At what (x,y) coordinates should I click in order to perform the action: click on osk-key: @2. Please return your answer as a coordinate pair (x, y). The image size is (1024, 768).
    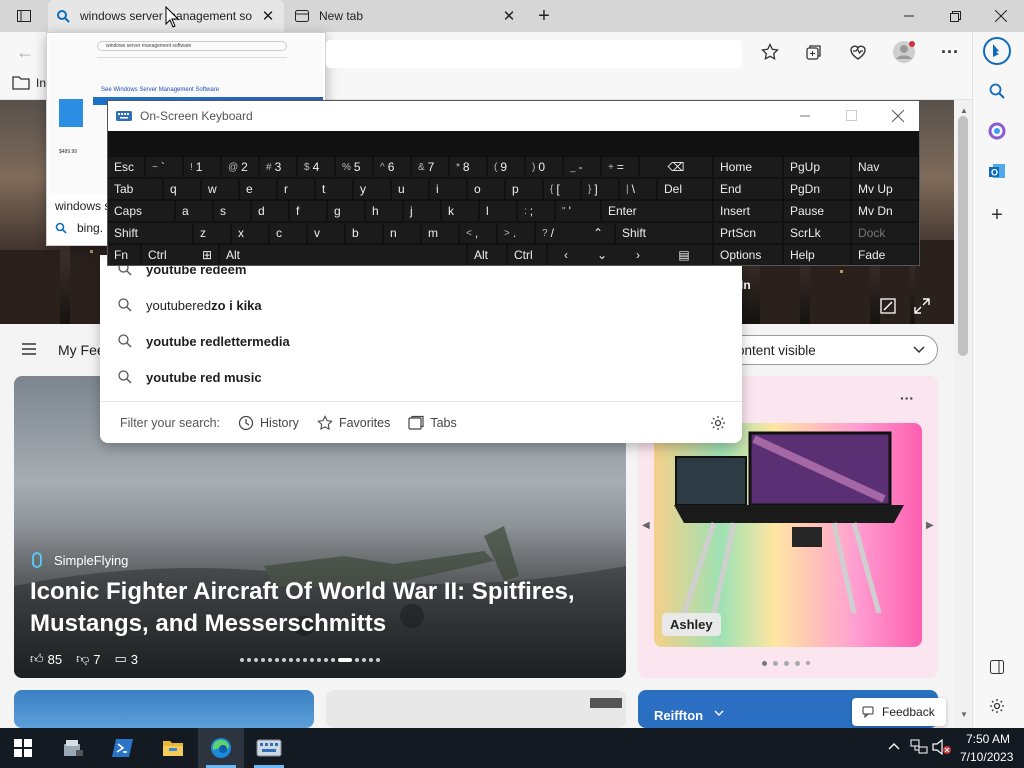
    Looking at the image, I should click on (240, 167).